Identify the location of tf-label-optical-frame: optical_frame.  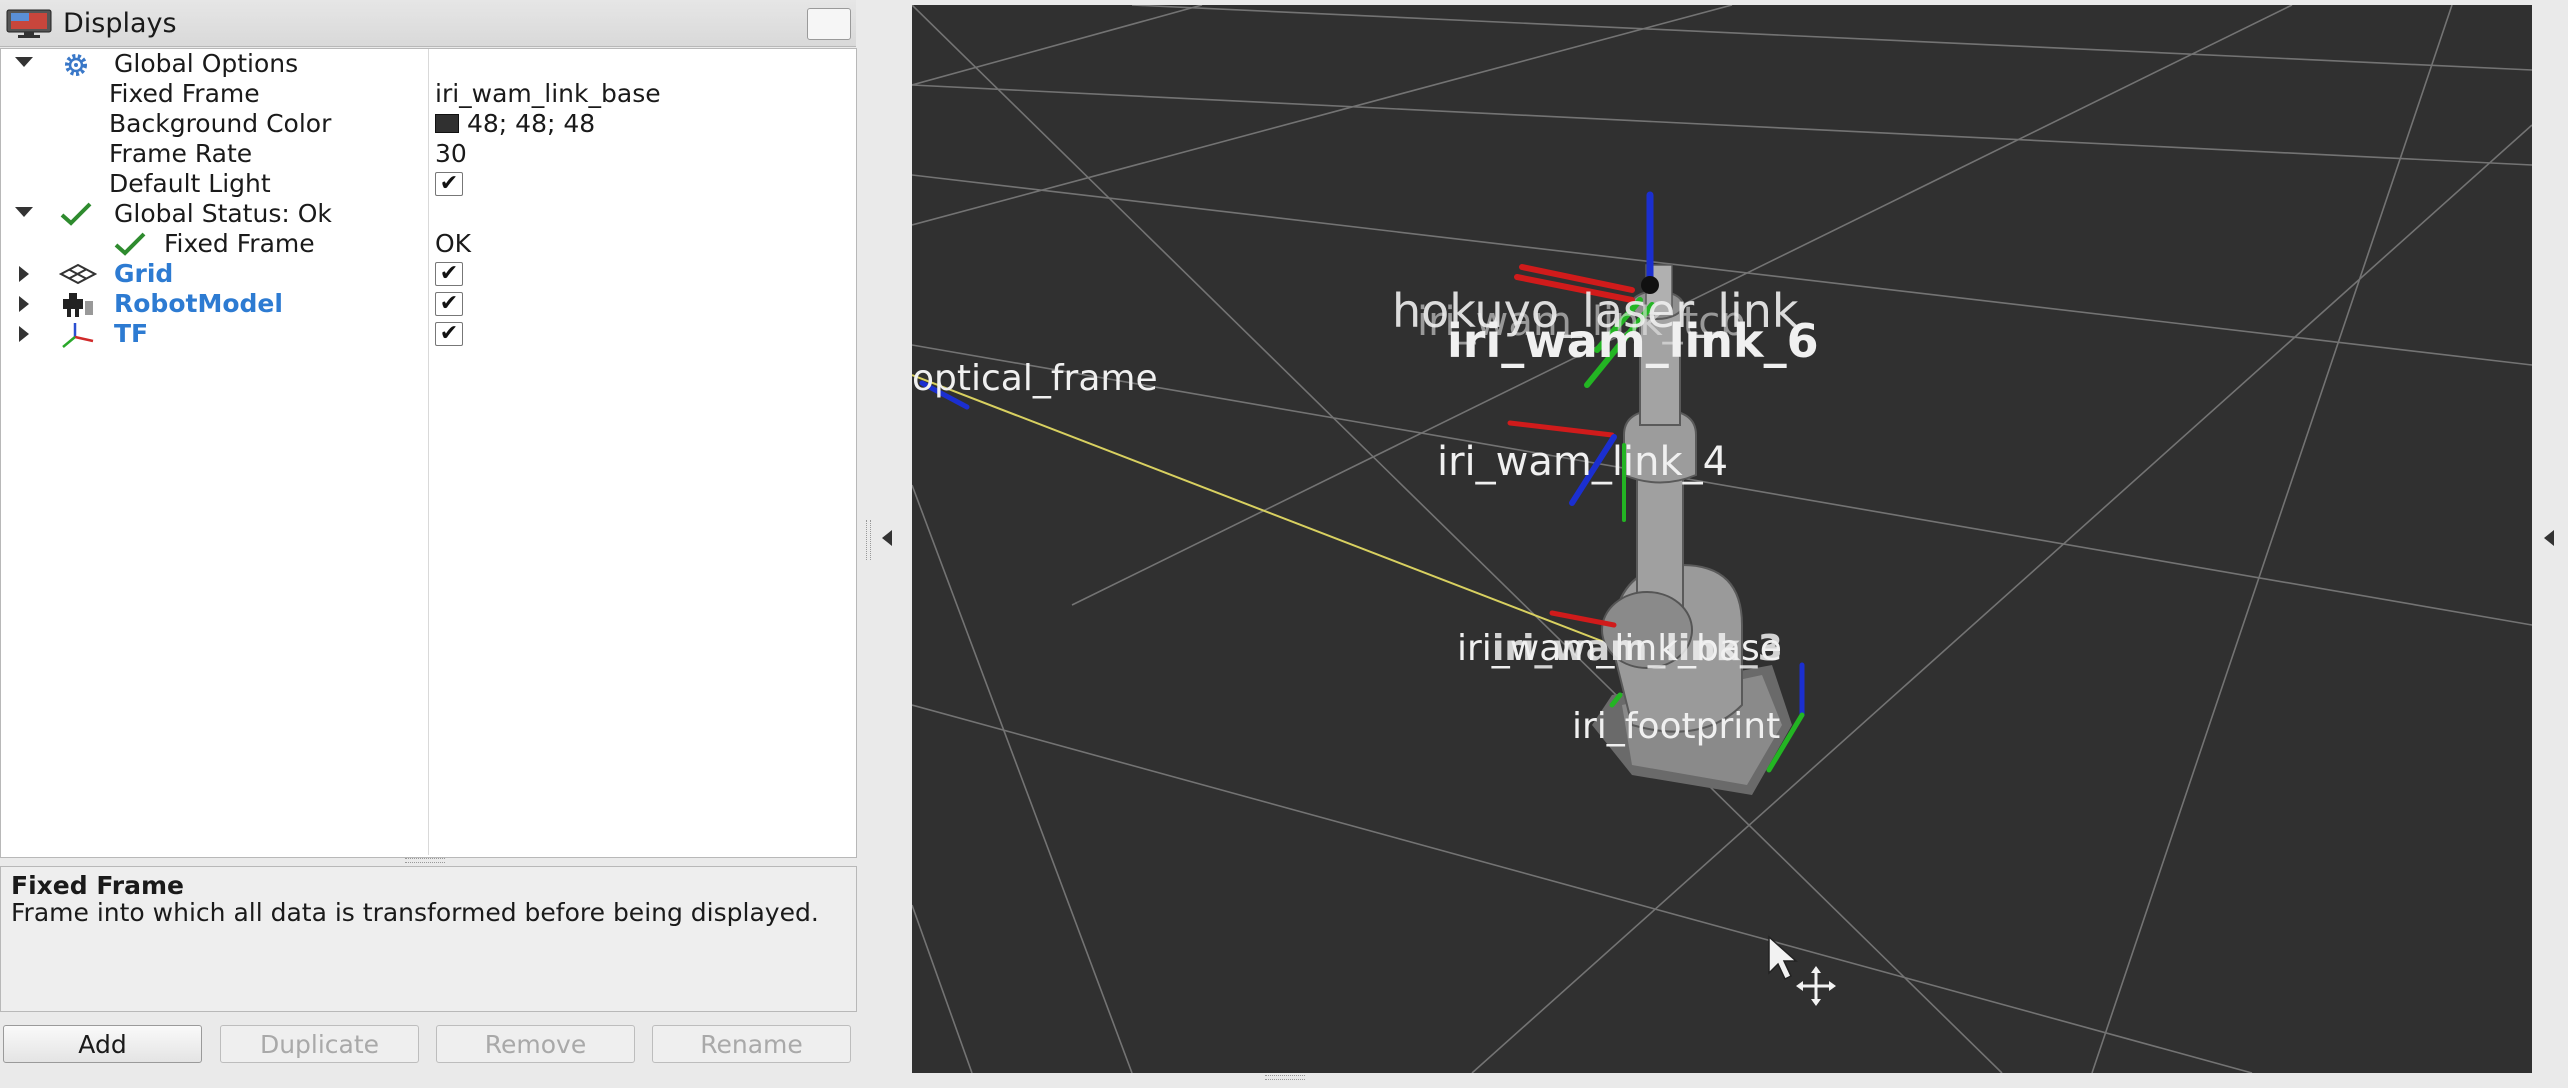
(1035, 378).